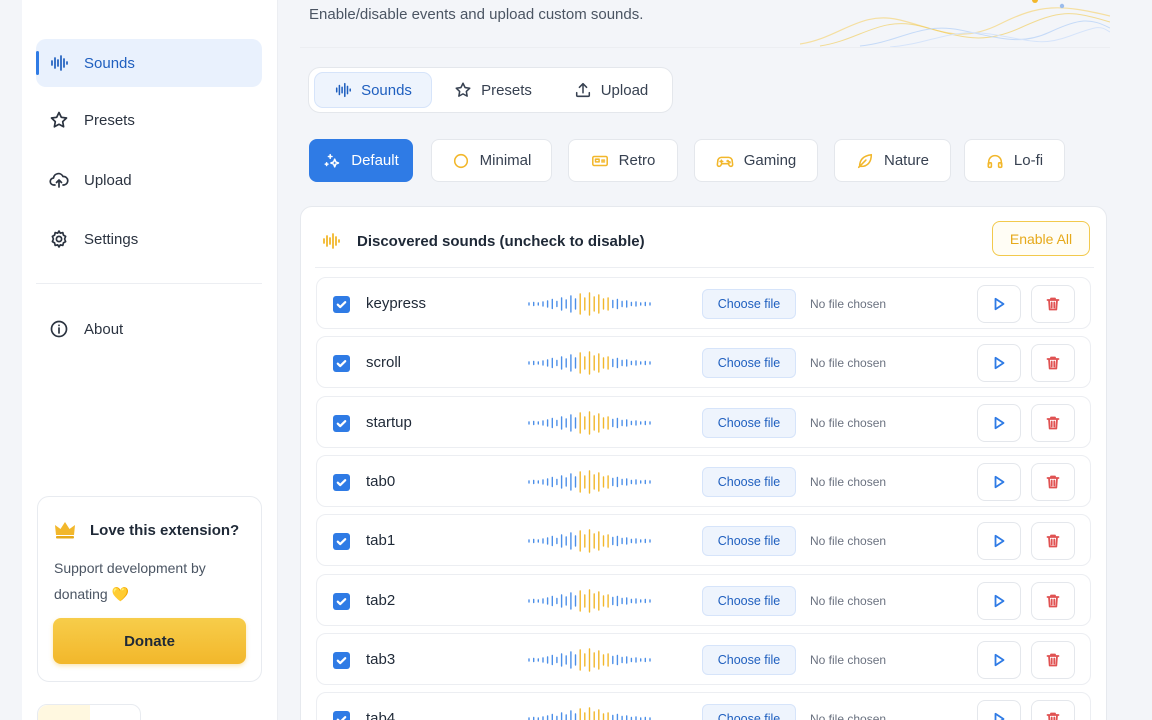 This screenshot has width=1152, height=720. I want to click on enable-all-button: Enable All, so click(1041, 238).